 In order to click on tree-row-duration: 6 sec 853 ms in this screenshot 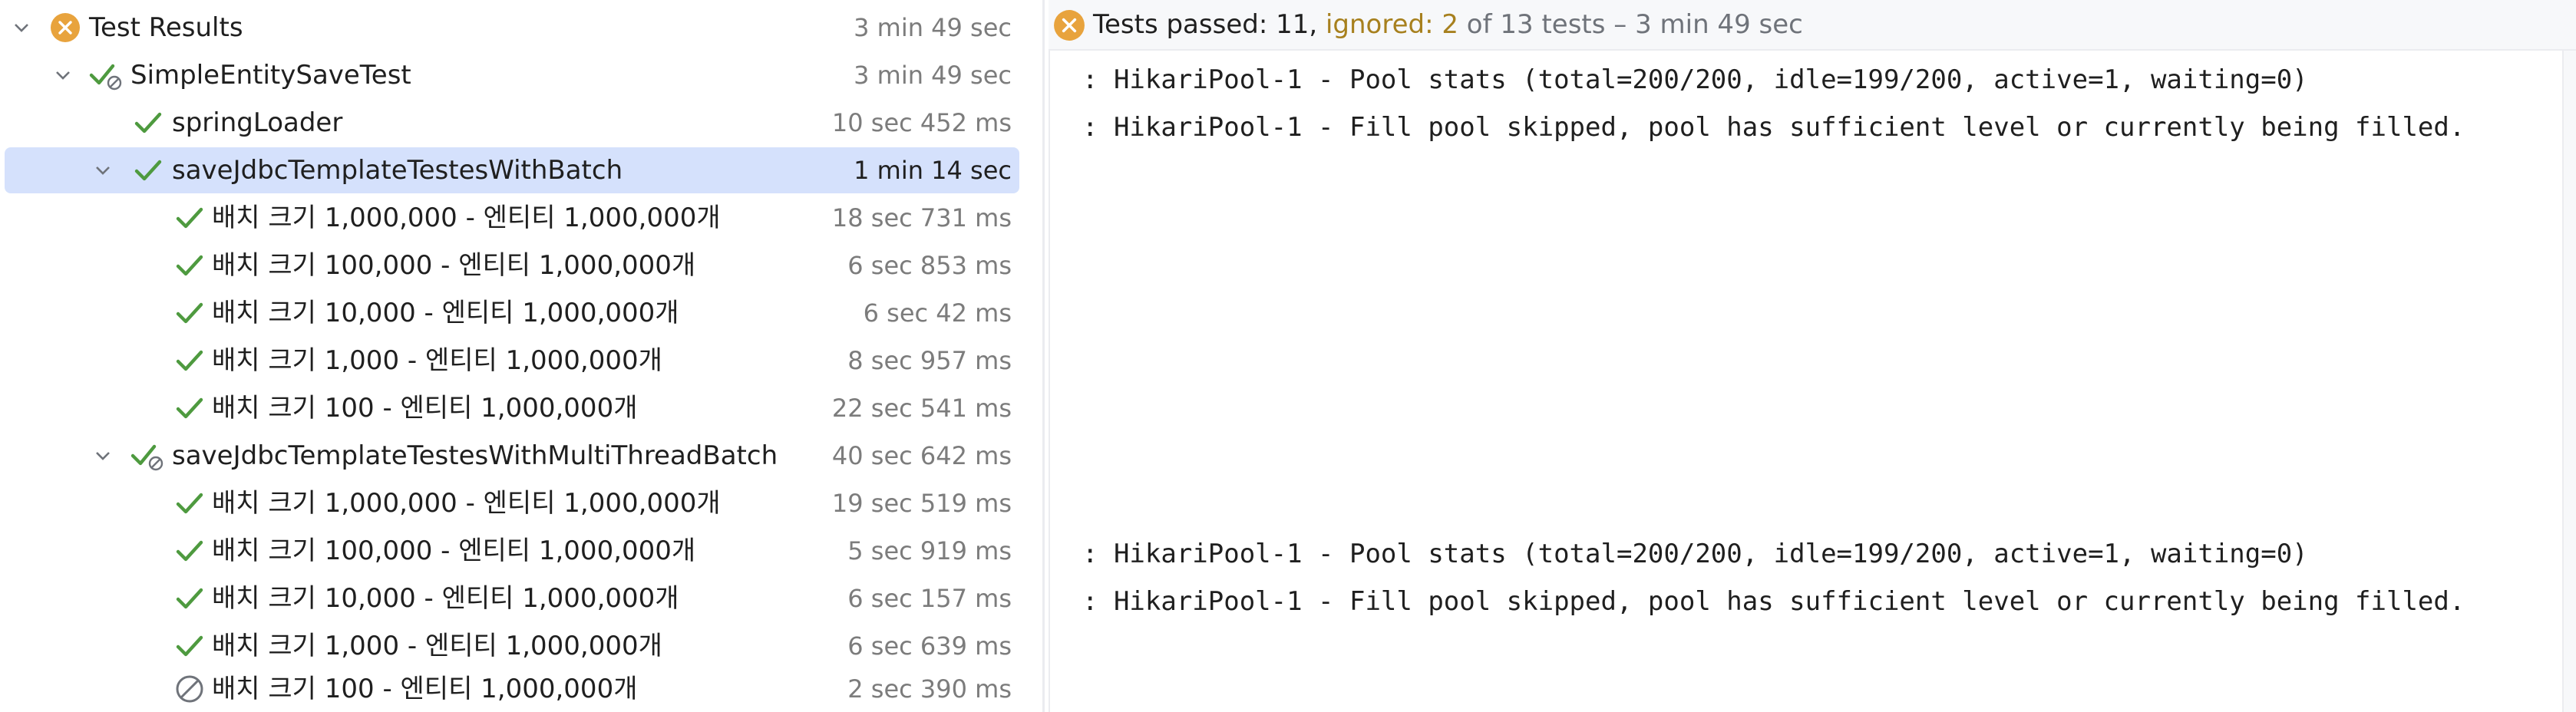, I will do `click(930, 265)`.